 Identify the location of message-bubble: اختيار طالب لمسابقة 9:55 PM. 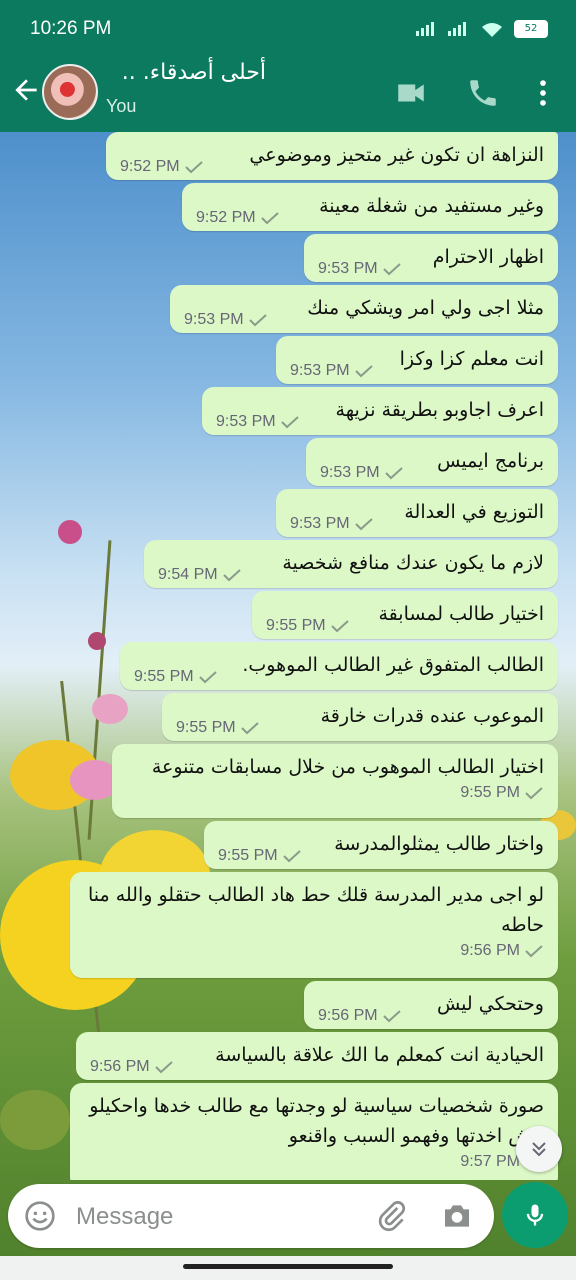
(405, 615).